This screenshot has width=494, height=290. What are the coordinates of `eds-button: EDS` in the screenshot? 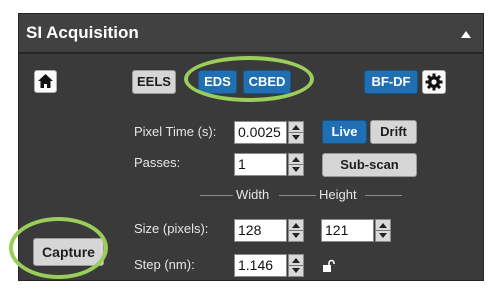 It's located at (217, 82).